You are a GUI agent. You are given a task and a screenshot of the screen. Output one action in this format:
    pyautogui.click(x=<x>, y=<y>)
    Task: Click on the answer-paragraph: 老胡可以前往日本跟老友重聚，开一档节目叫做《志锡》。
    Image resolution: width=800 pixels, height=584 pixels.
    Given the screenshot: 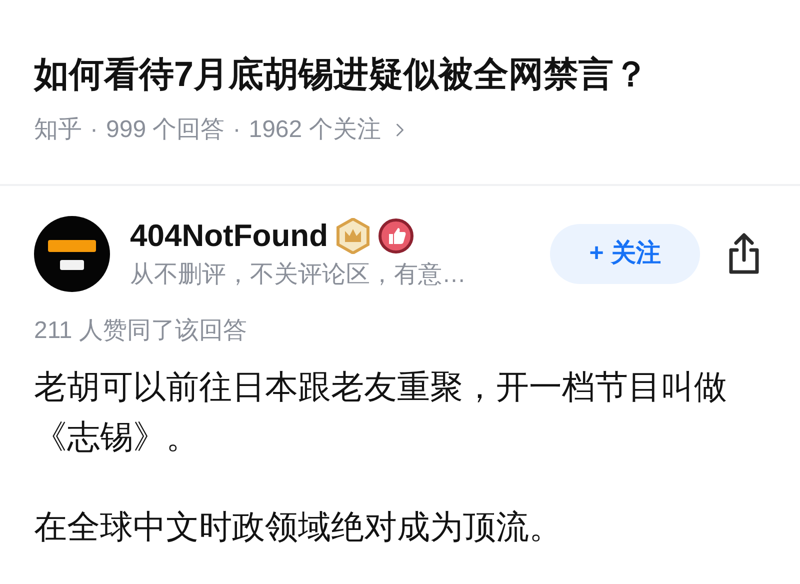 What is the action you would take?
    pyautogui.click(x=381, y=412)
    